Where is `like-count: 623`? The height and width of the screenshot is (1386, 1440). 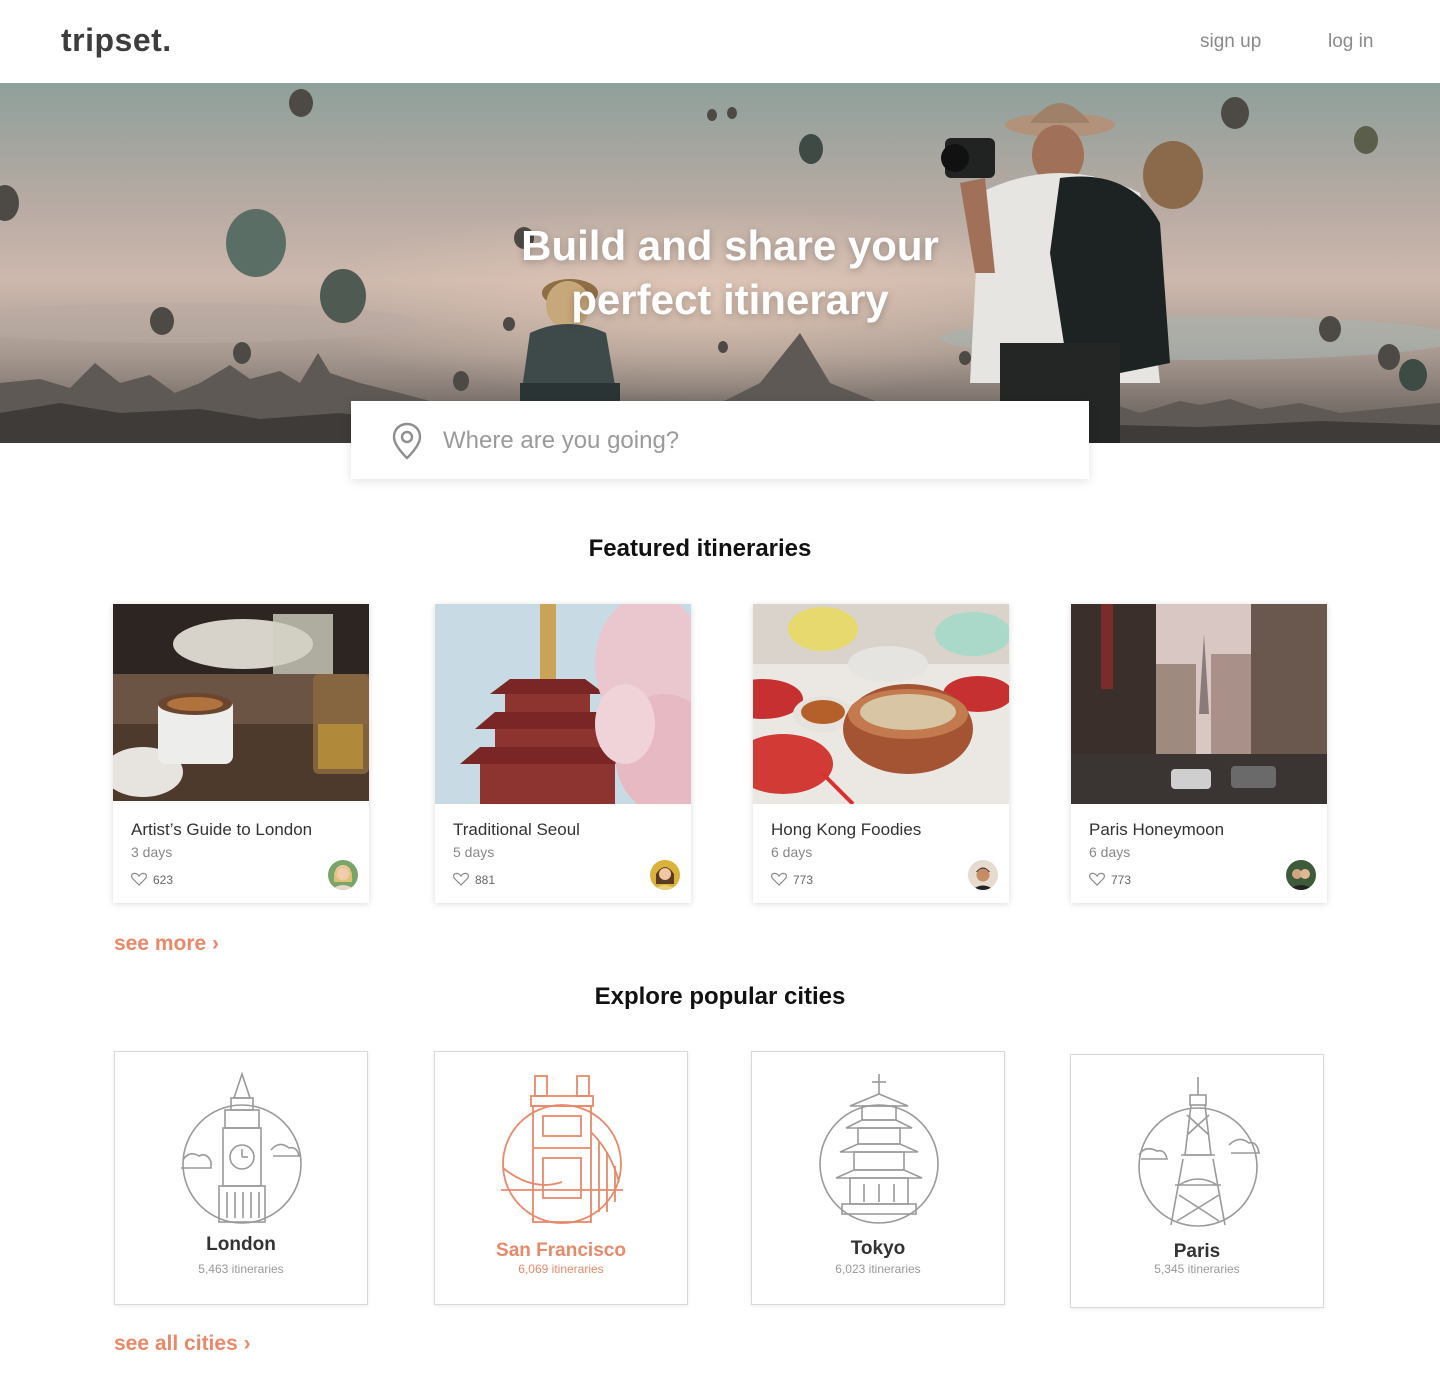 like-count: 623 is located at coordinates (163, 880).